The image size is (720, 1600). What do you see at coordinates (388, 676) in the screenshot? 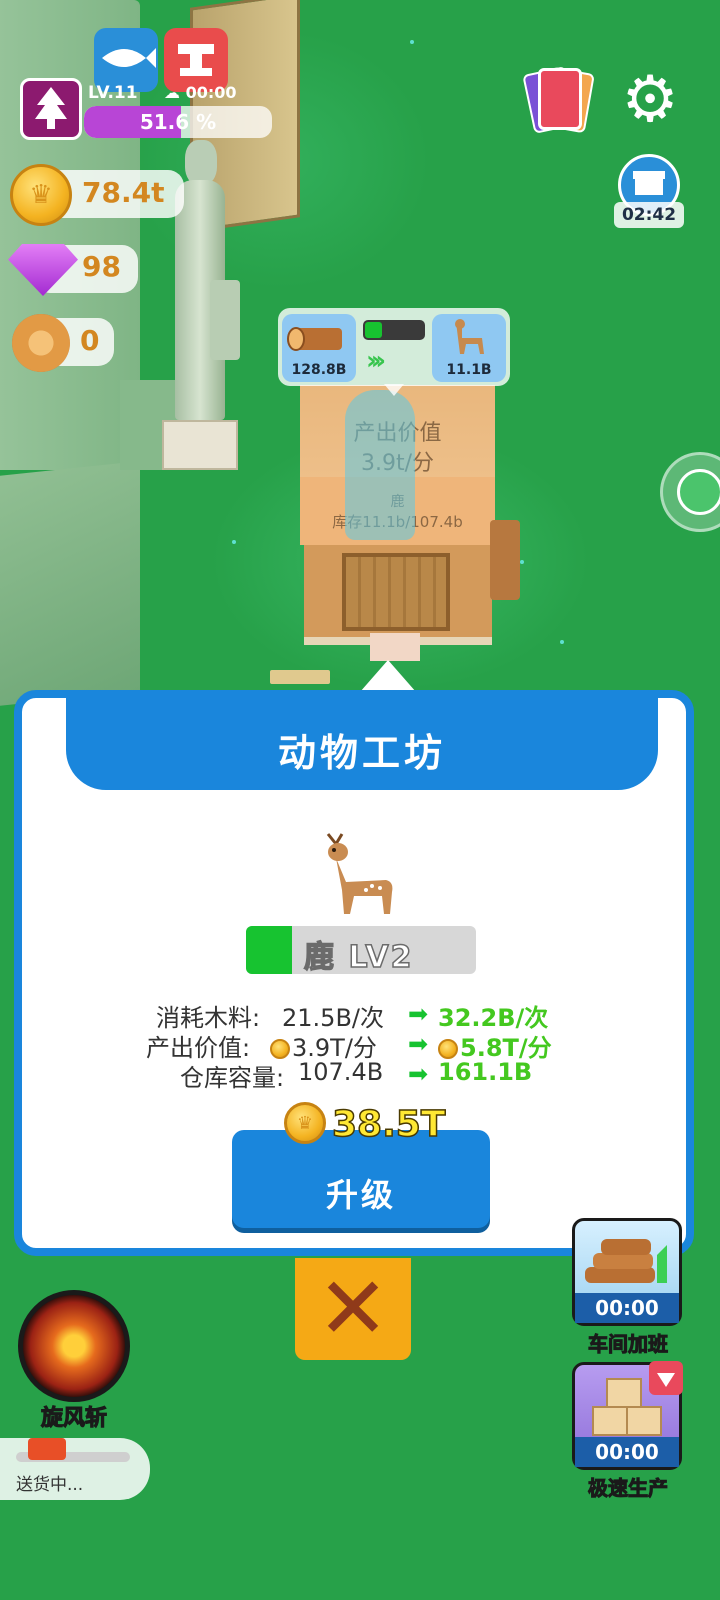
I see `panel-pointer` at bounding box center [388, 676].